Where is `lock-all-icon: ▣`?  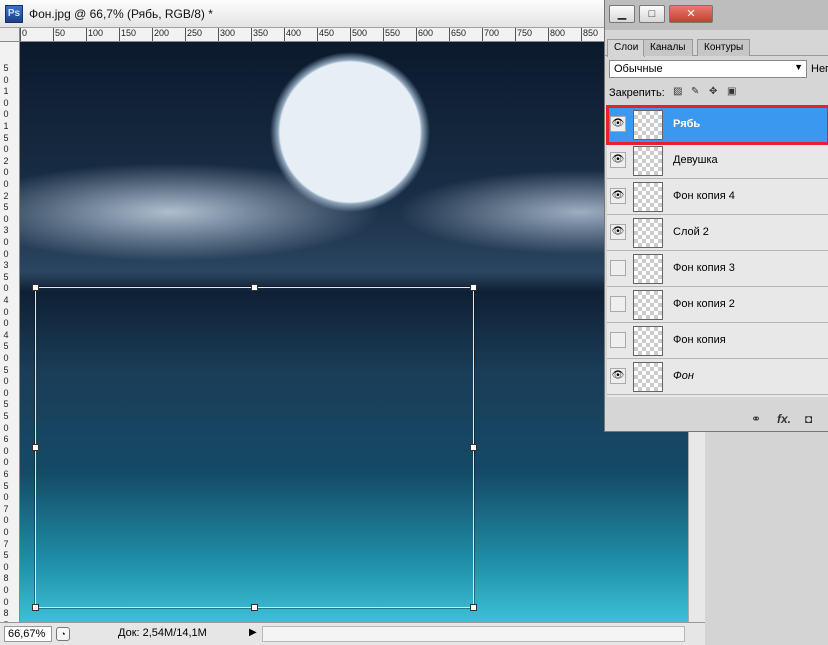
lock-all-icon: ▣ is located at coordinates (732, 92).